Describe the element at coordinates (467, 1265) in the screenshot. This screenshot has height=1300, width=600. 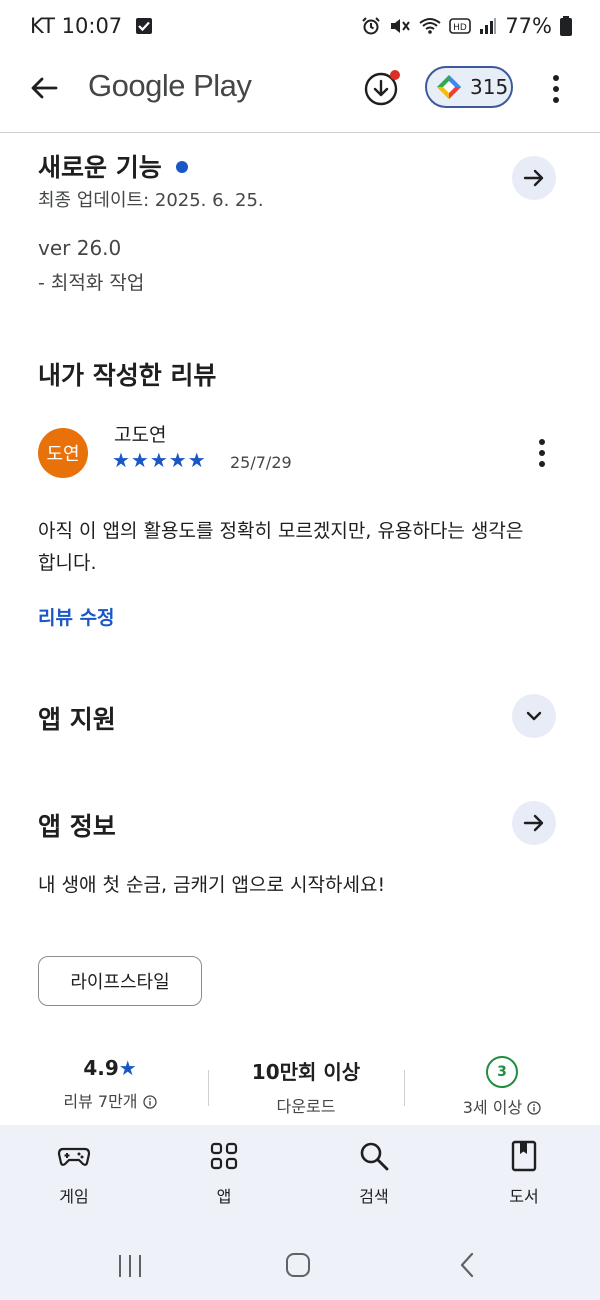
I see `system-back-icon` at that location.